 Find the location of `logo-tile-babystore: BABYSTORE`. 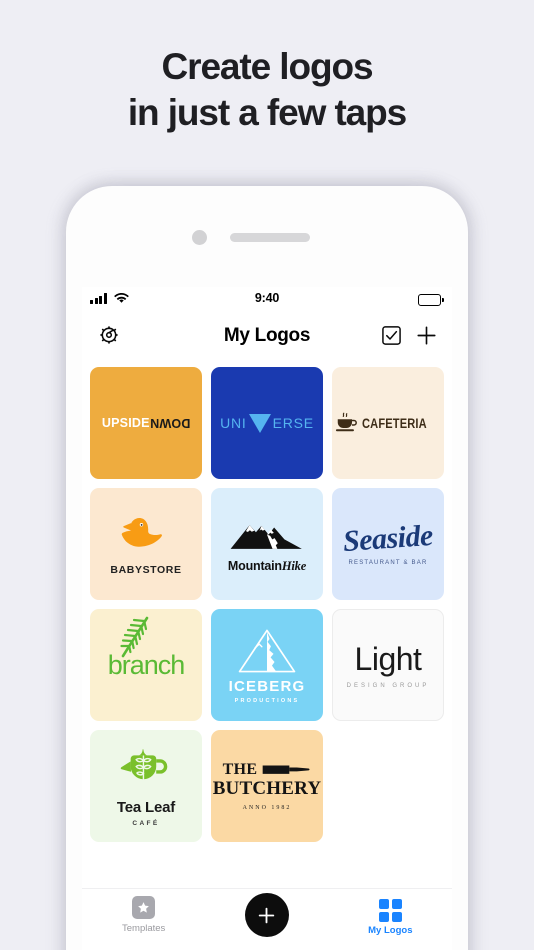

logo-tile-babystore: BABYSTORE is located at coordinates (146, 544).